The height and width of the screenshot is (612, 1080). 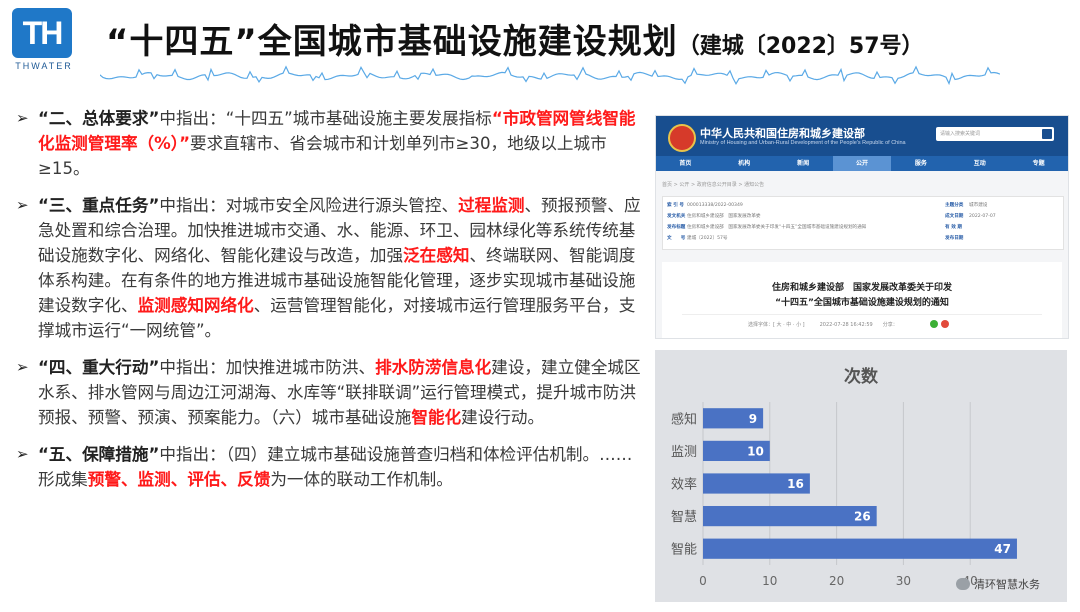 What do you see at coordinates (676, 238) in the screenshot?
I see `meta-l: 文 号` at bounding box center [676, 238].